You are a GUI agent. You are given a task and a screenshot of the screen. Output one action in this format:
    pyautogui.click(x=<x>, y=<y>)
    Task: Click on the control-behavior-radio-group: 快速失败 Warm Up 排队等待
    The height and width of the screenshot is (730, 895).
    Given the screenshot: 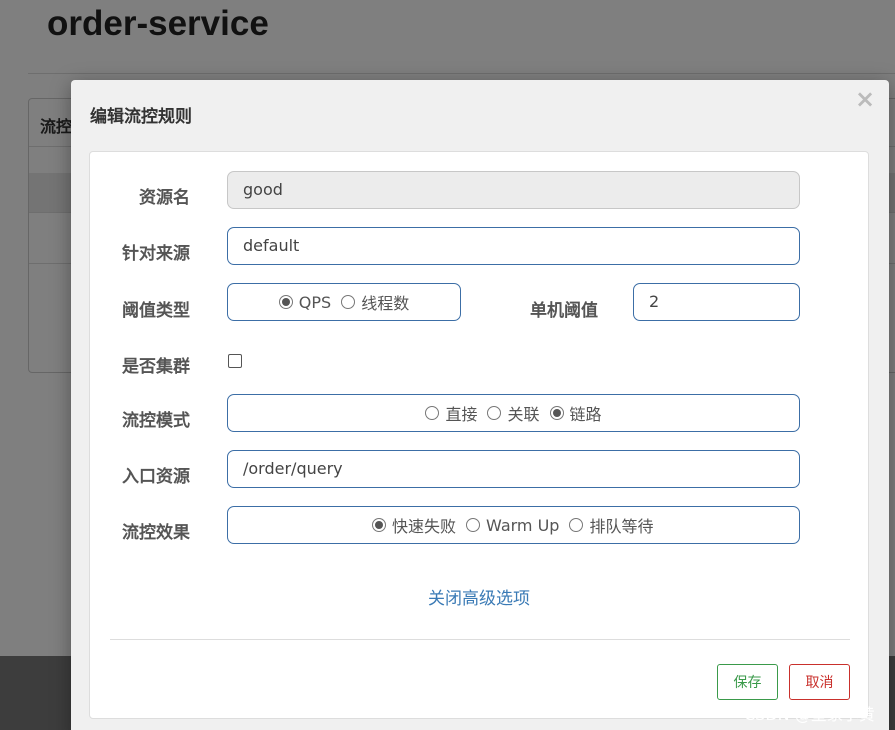 What is the action you would take?
    pyautogui.click(x=513, y=525)
    